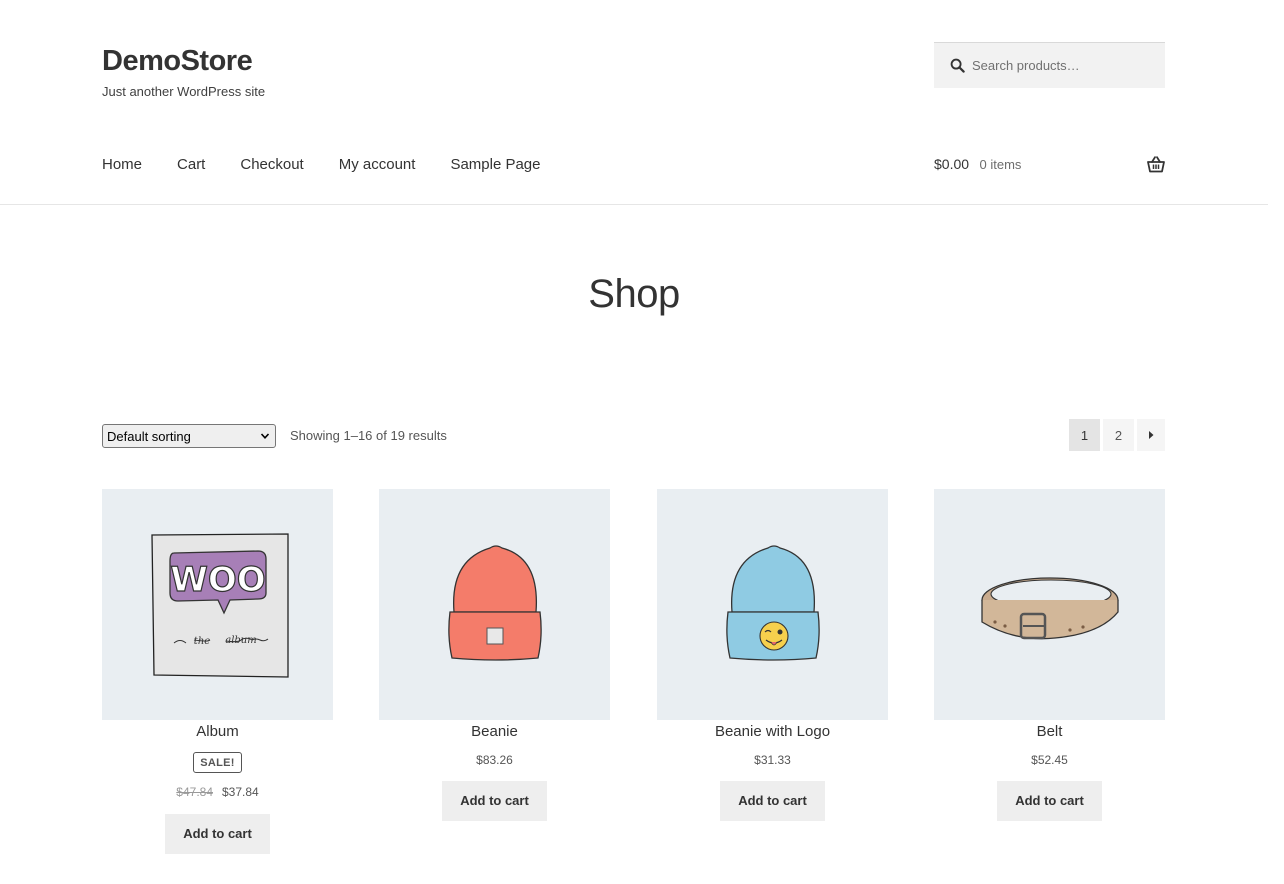  Describe the element at coordinates (149, 436) in the screenshot. I see `sorting-selected-value: Default sorting` at that location.